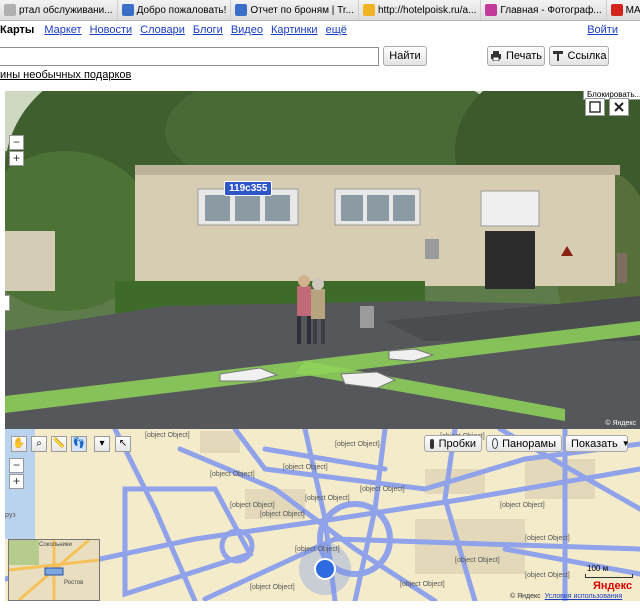  I want to click on layer-tool-button: ▾, so click(102, 444).